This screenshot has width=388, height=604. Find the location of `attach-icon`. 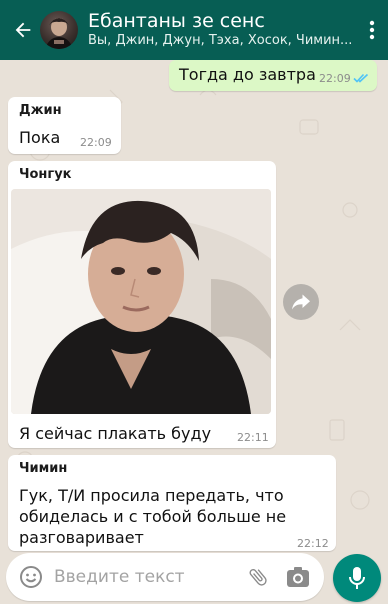

attach-icon is located at coordinates (258, 577).